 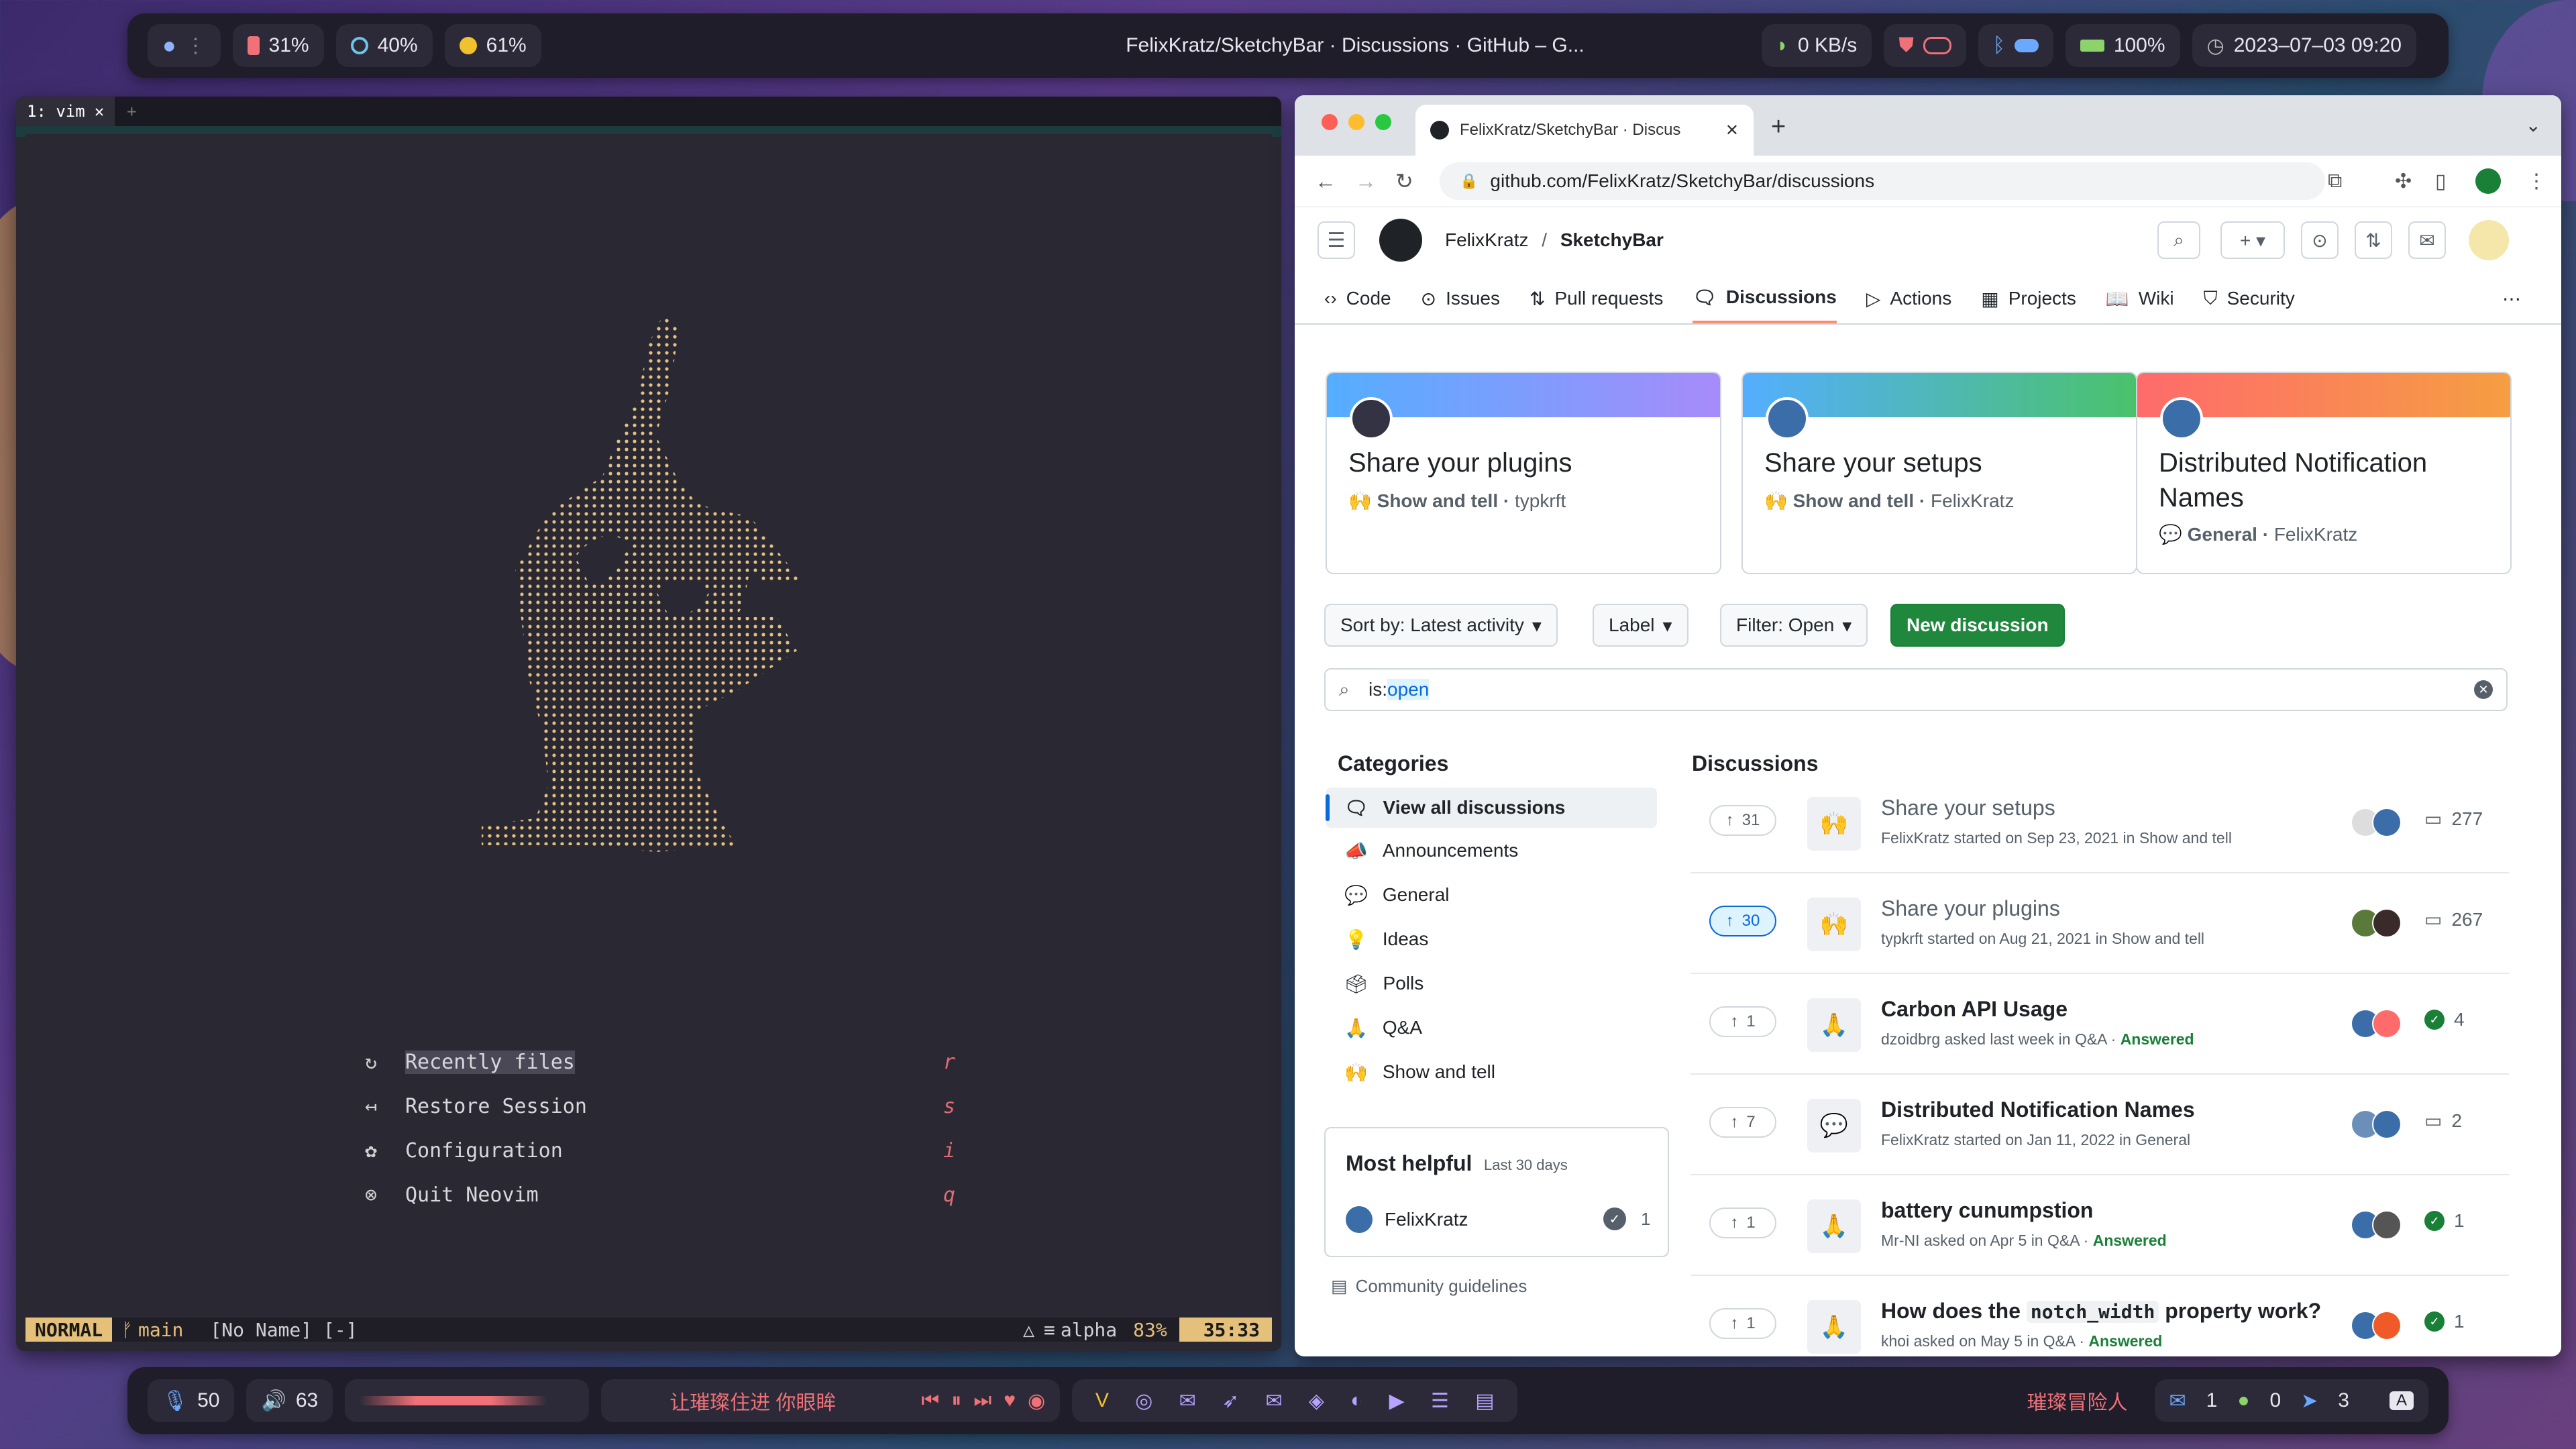 I want to click on discussion-title: How does the notch_width property work?, so click(x=2101, y=1311).